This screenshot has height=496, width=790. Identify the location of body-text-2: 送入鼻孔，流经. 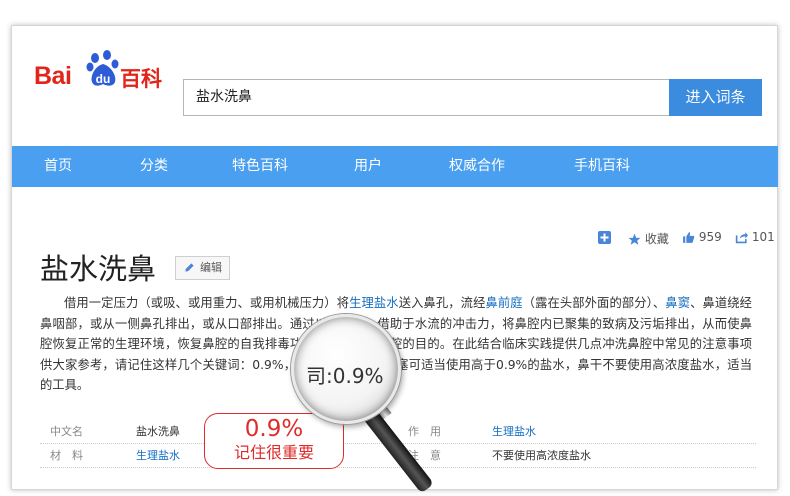
(442, 303).